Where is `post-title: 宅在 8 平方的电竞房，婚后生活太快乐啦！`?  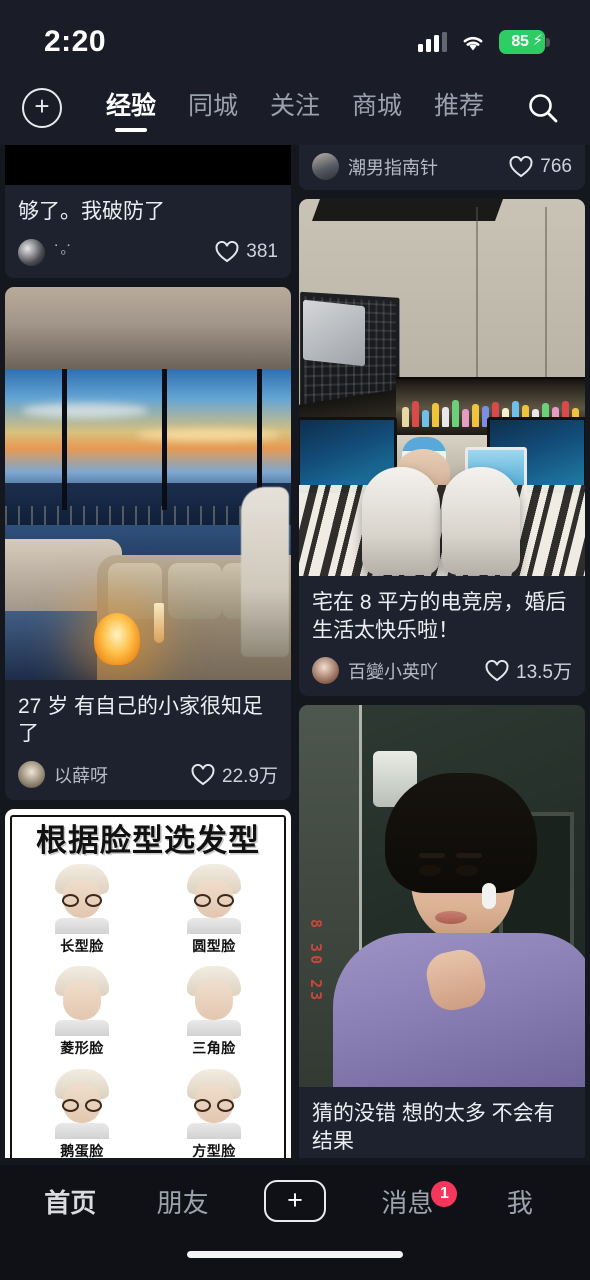
post-title: 宅在 8 平方的电竞房，婚后生活太快乐啦！ is located at coordinates (439, 616).